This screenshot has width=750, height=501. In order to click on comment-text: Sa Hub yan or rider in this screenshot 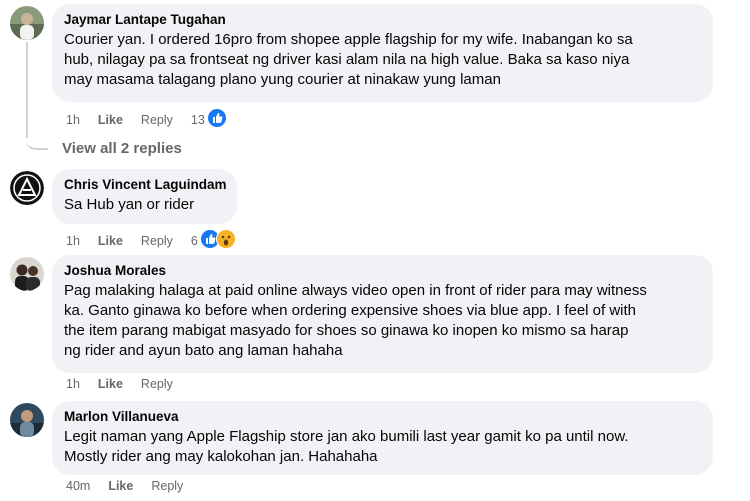, I will do `click(144, 205)`.